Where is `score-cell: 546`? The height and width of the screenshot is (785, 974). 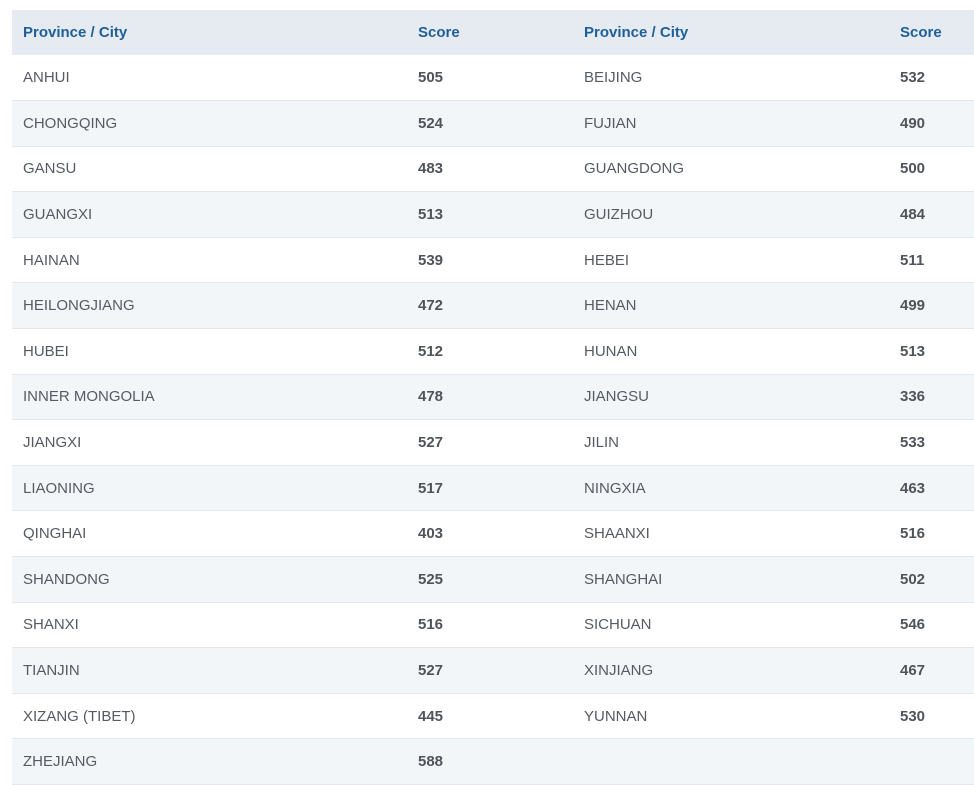
score-cell: 546 is located at coordinates (913, 625).